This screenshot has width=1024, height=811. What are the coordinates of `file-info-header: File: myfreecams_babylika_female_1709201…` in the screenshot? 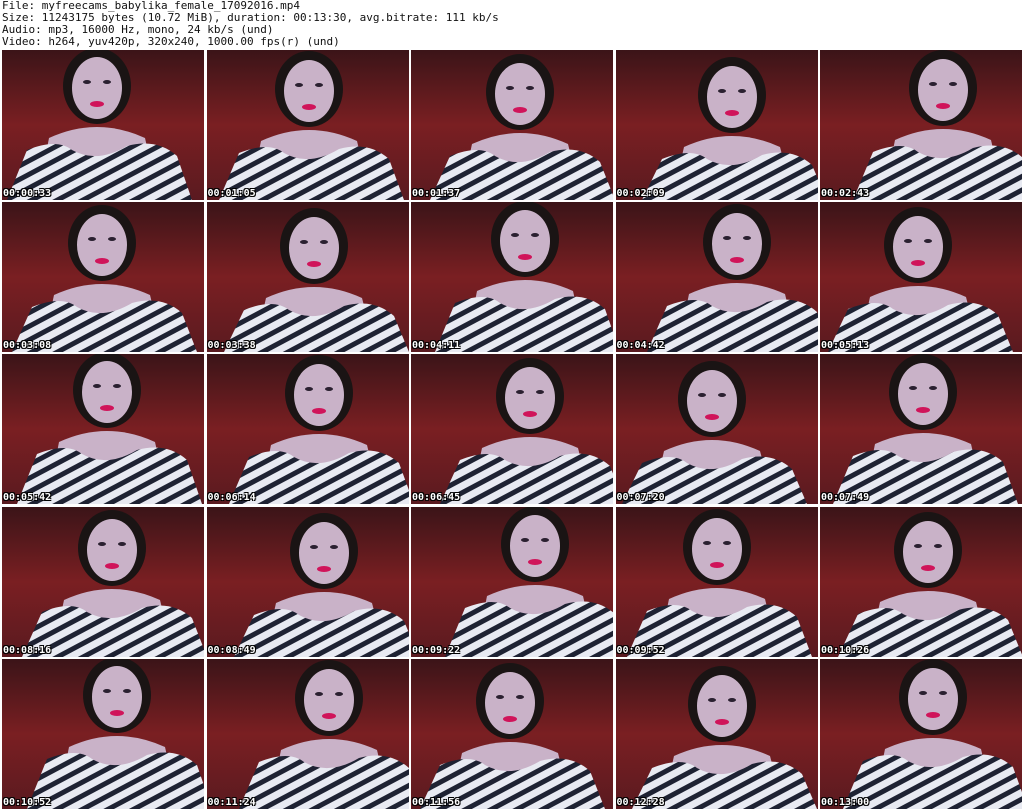 It's located at (512, 24).